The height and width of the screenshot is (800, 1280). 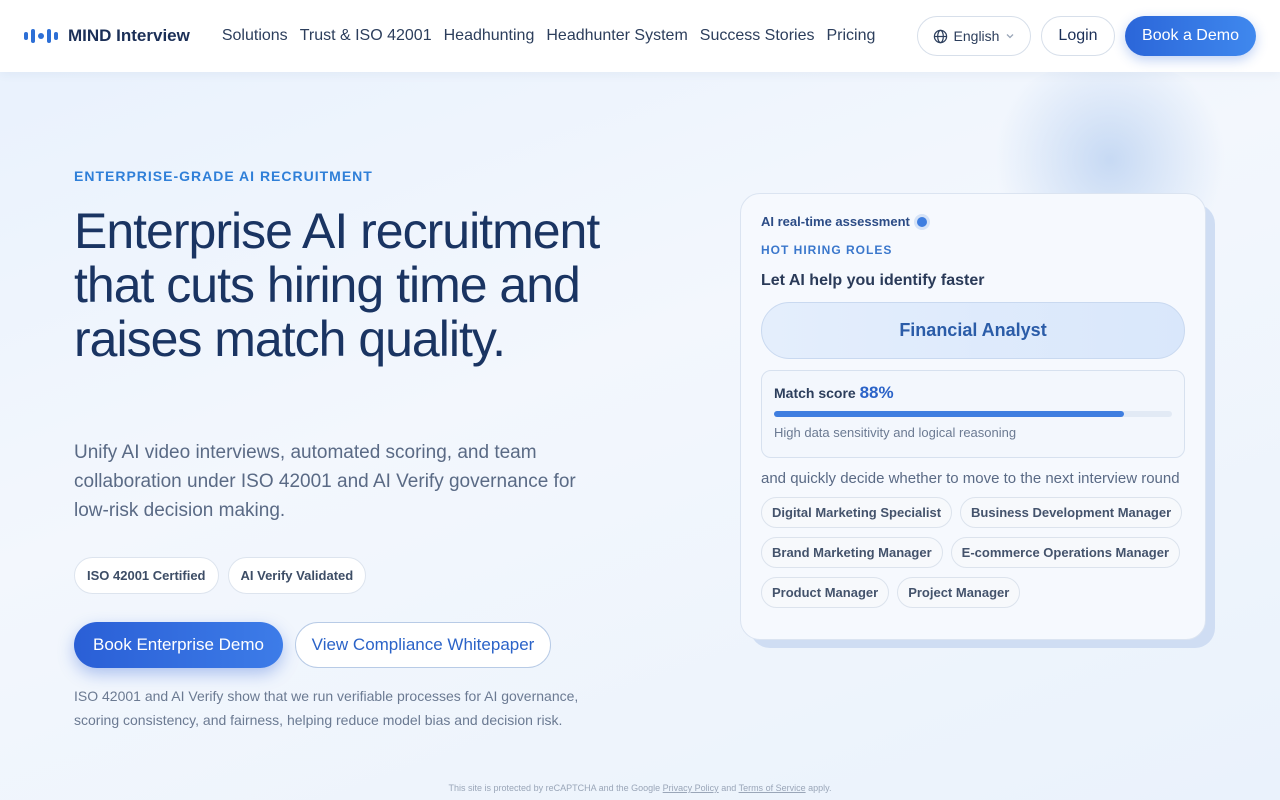 I want to click on badge-iso-42001: ISO 42001 Certified, so click(x=146, y=575).